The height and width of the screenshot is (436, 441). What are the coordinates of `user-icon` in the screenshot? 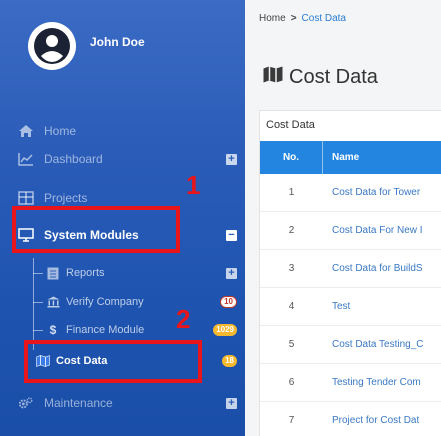 It's located at (52, 46).